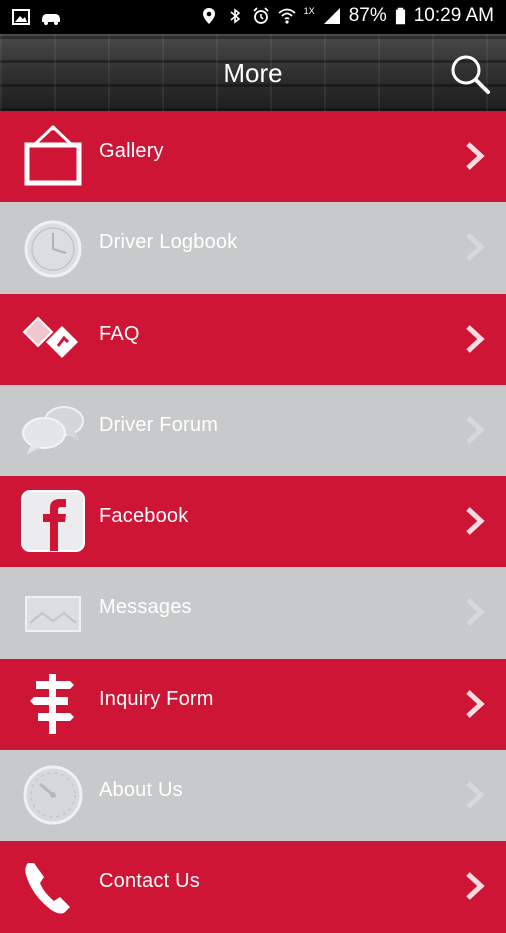  Describe the element at coordinates (131, 151) in the screenshot. I see `menu-item-label: Gallery` at that location.